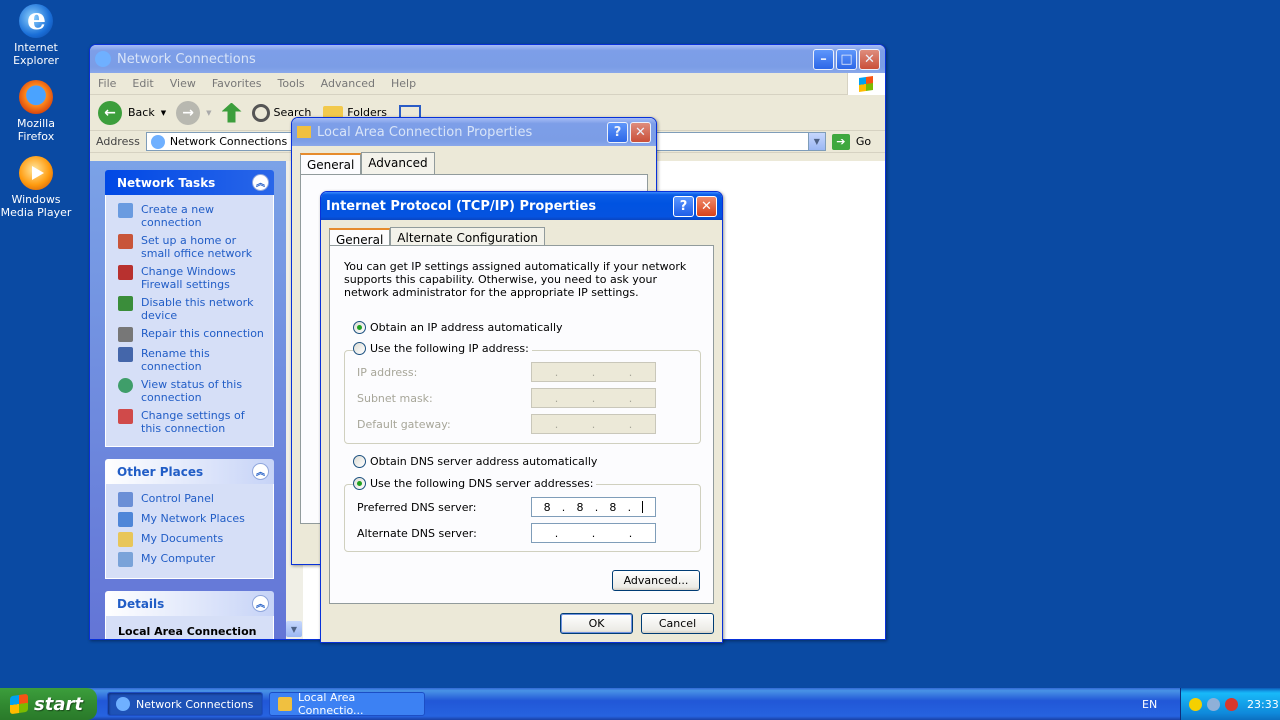 Image resolution: width=1280 pixels, height=720 pixels. Describe the element at coordinates (125, 385) in the screenshot. I see `status-icon` at that location.